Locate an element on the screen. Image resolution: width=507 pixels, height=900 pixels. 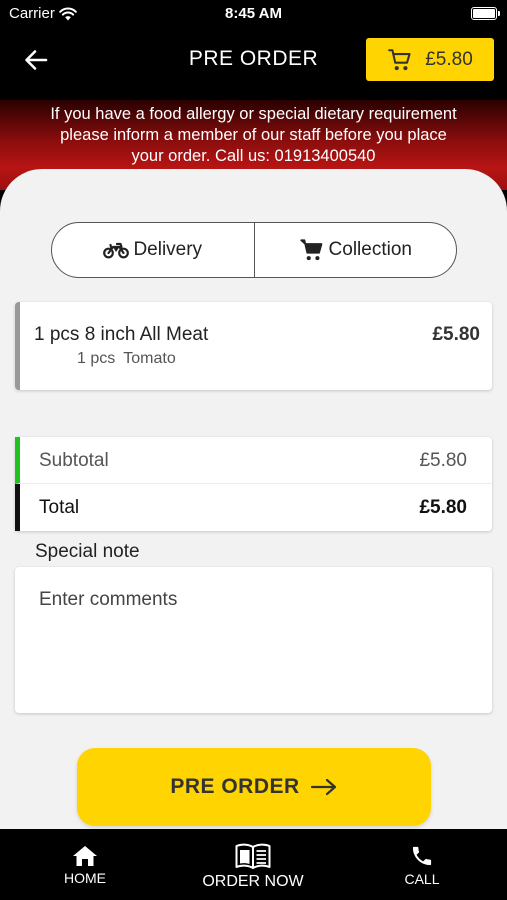
order-item-extra-qty: 1 pcs is located at coordinates (96, 358).